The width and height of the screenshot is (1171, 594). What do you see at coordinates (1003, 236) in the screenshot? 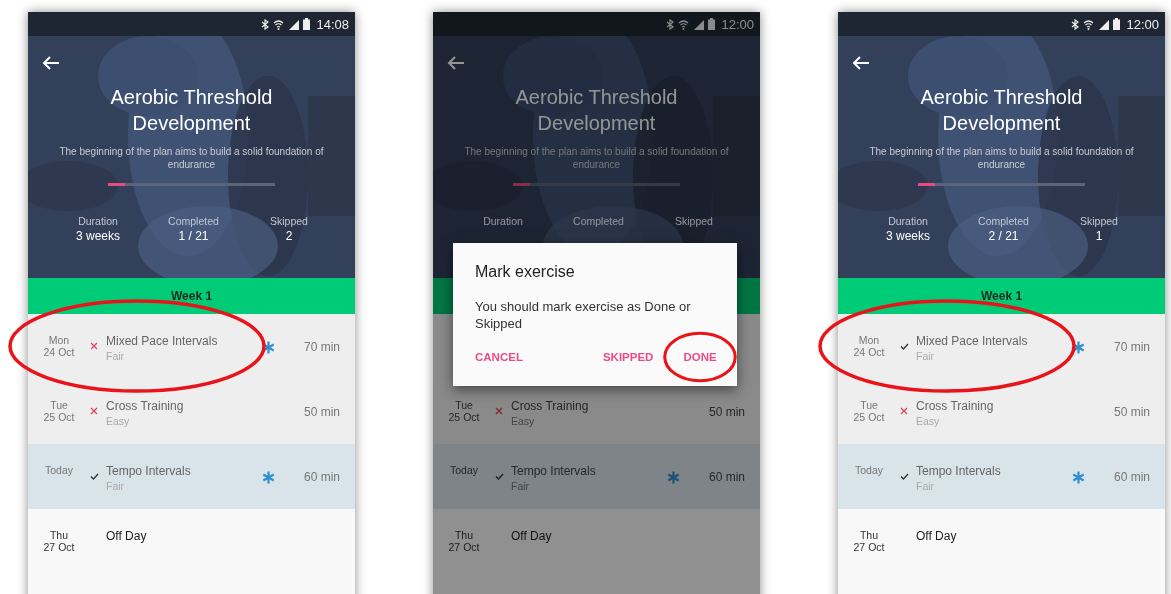
I see `stat-value: 2 / 21` at bounding box center [1003, 236].